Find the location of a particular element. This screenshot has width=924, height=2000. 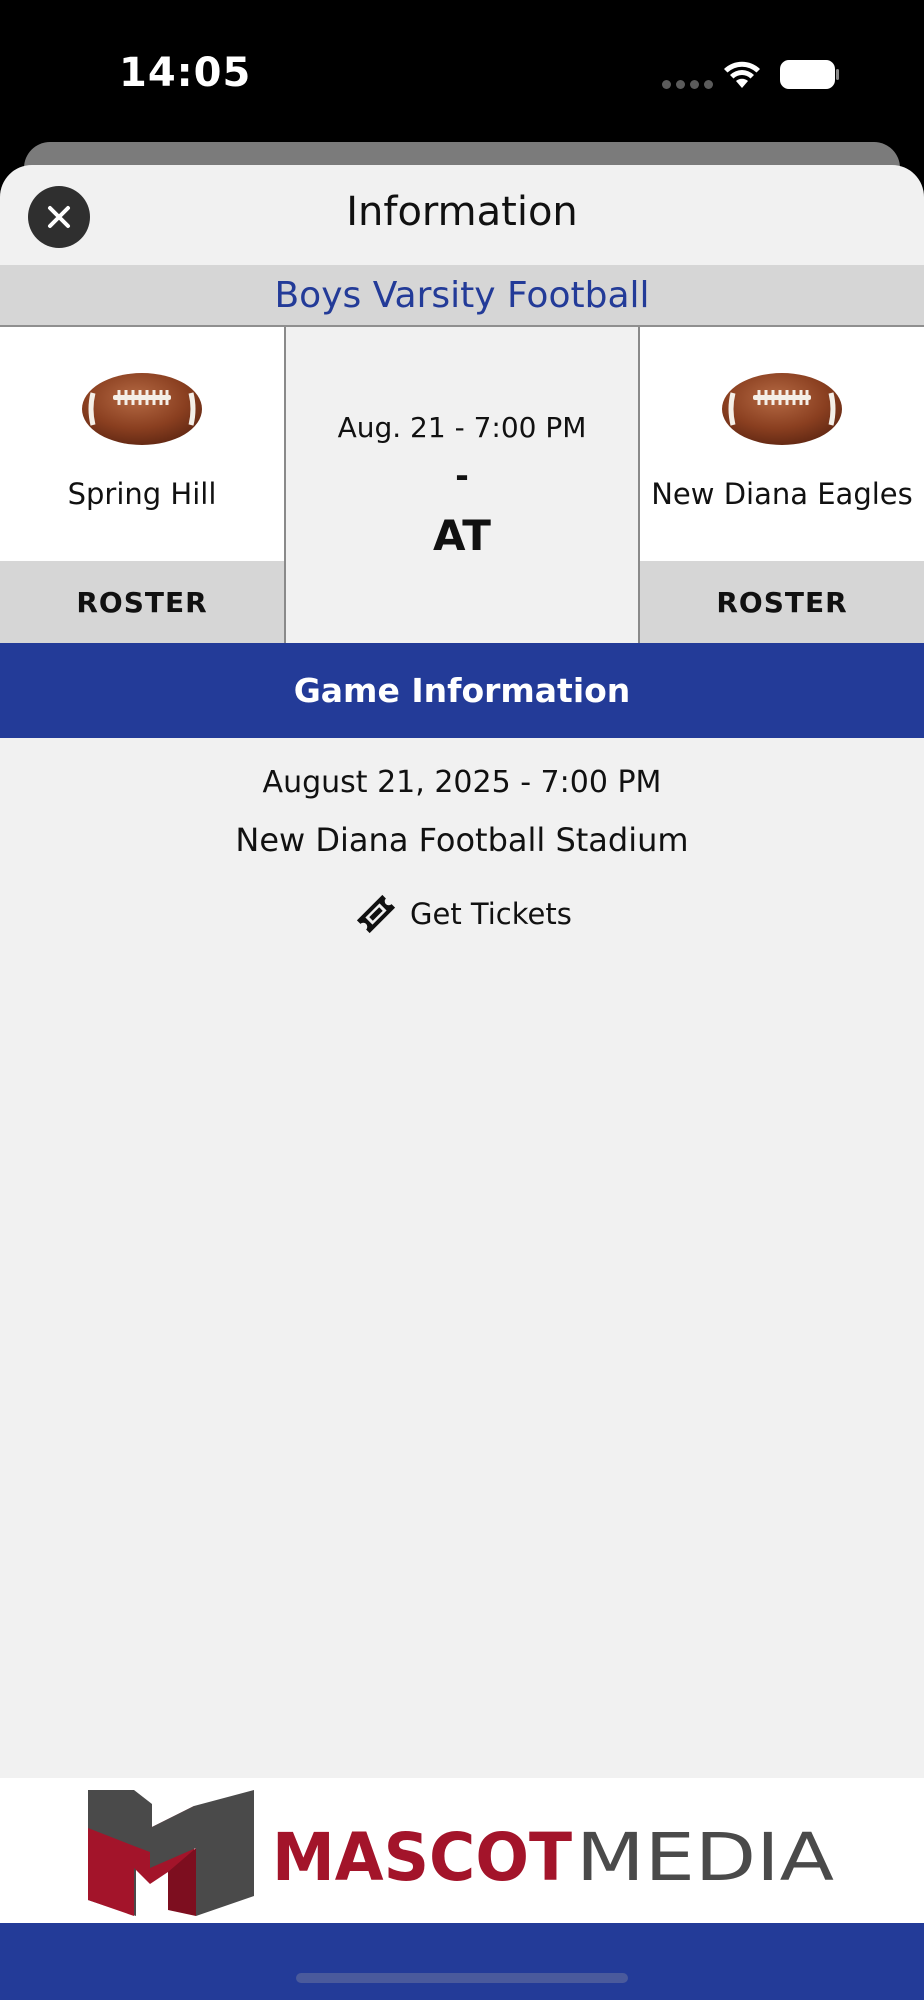

svg-text: MEDIA is located at coordinates (705, 1857).